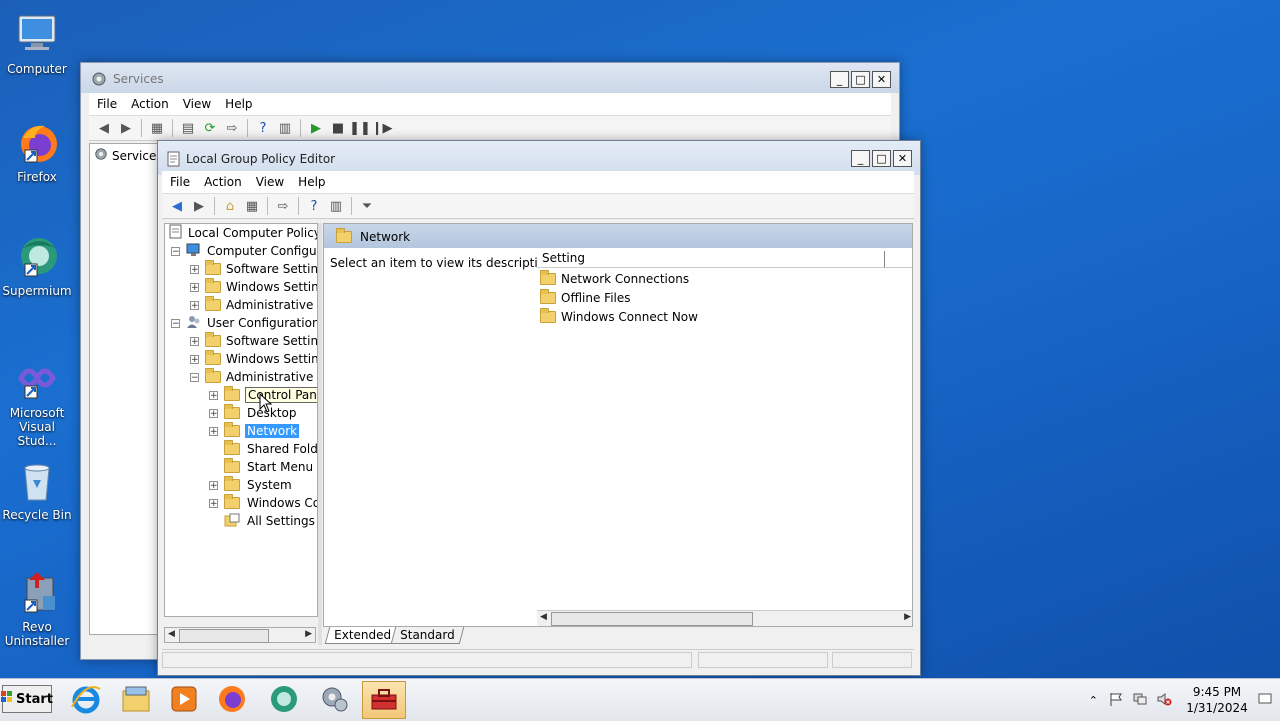 This screenshot has width=1280, height=721. Describe the element at coordinates (384, 700) in the screenshot. I see `taskbar-group-policy-editor` at that location.